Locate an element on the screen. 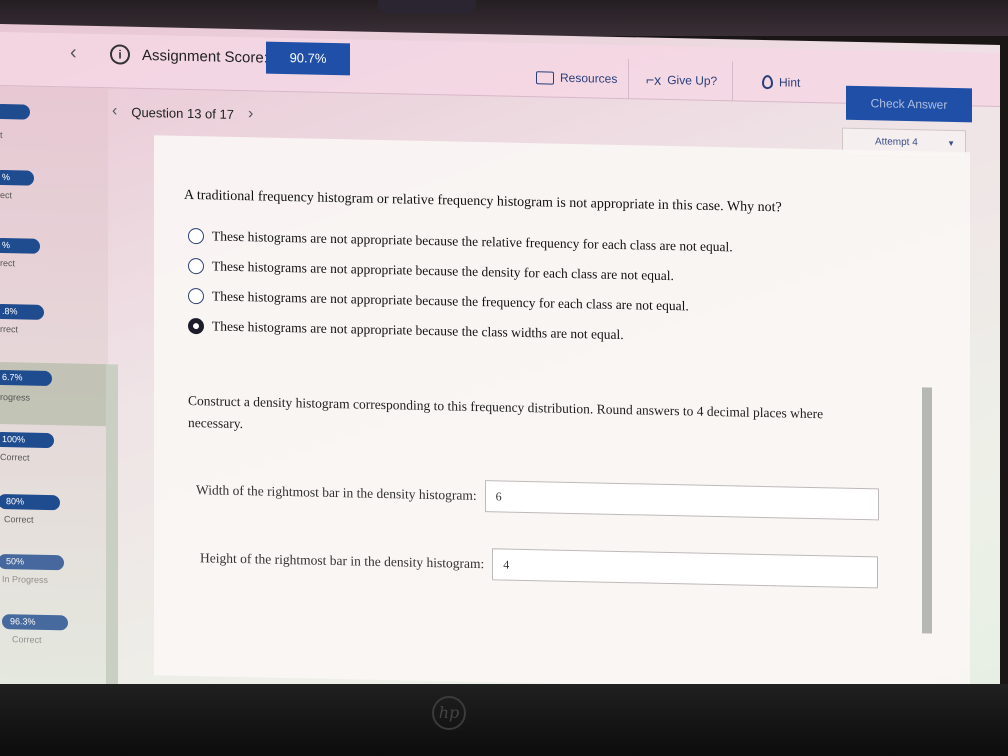 This screenshot has height=756, width=1008. info-icon: i is located at coordinates (120, 54).